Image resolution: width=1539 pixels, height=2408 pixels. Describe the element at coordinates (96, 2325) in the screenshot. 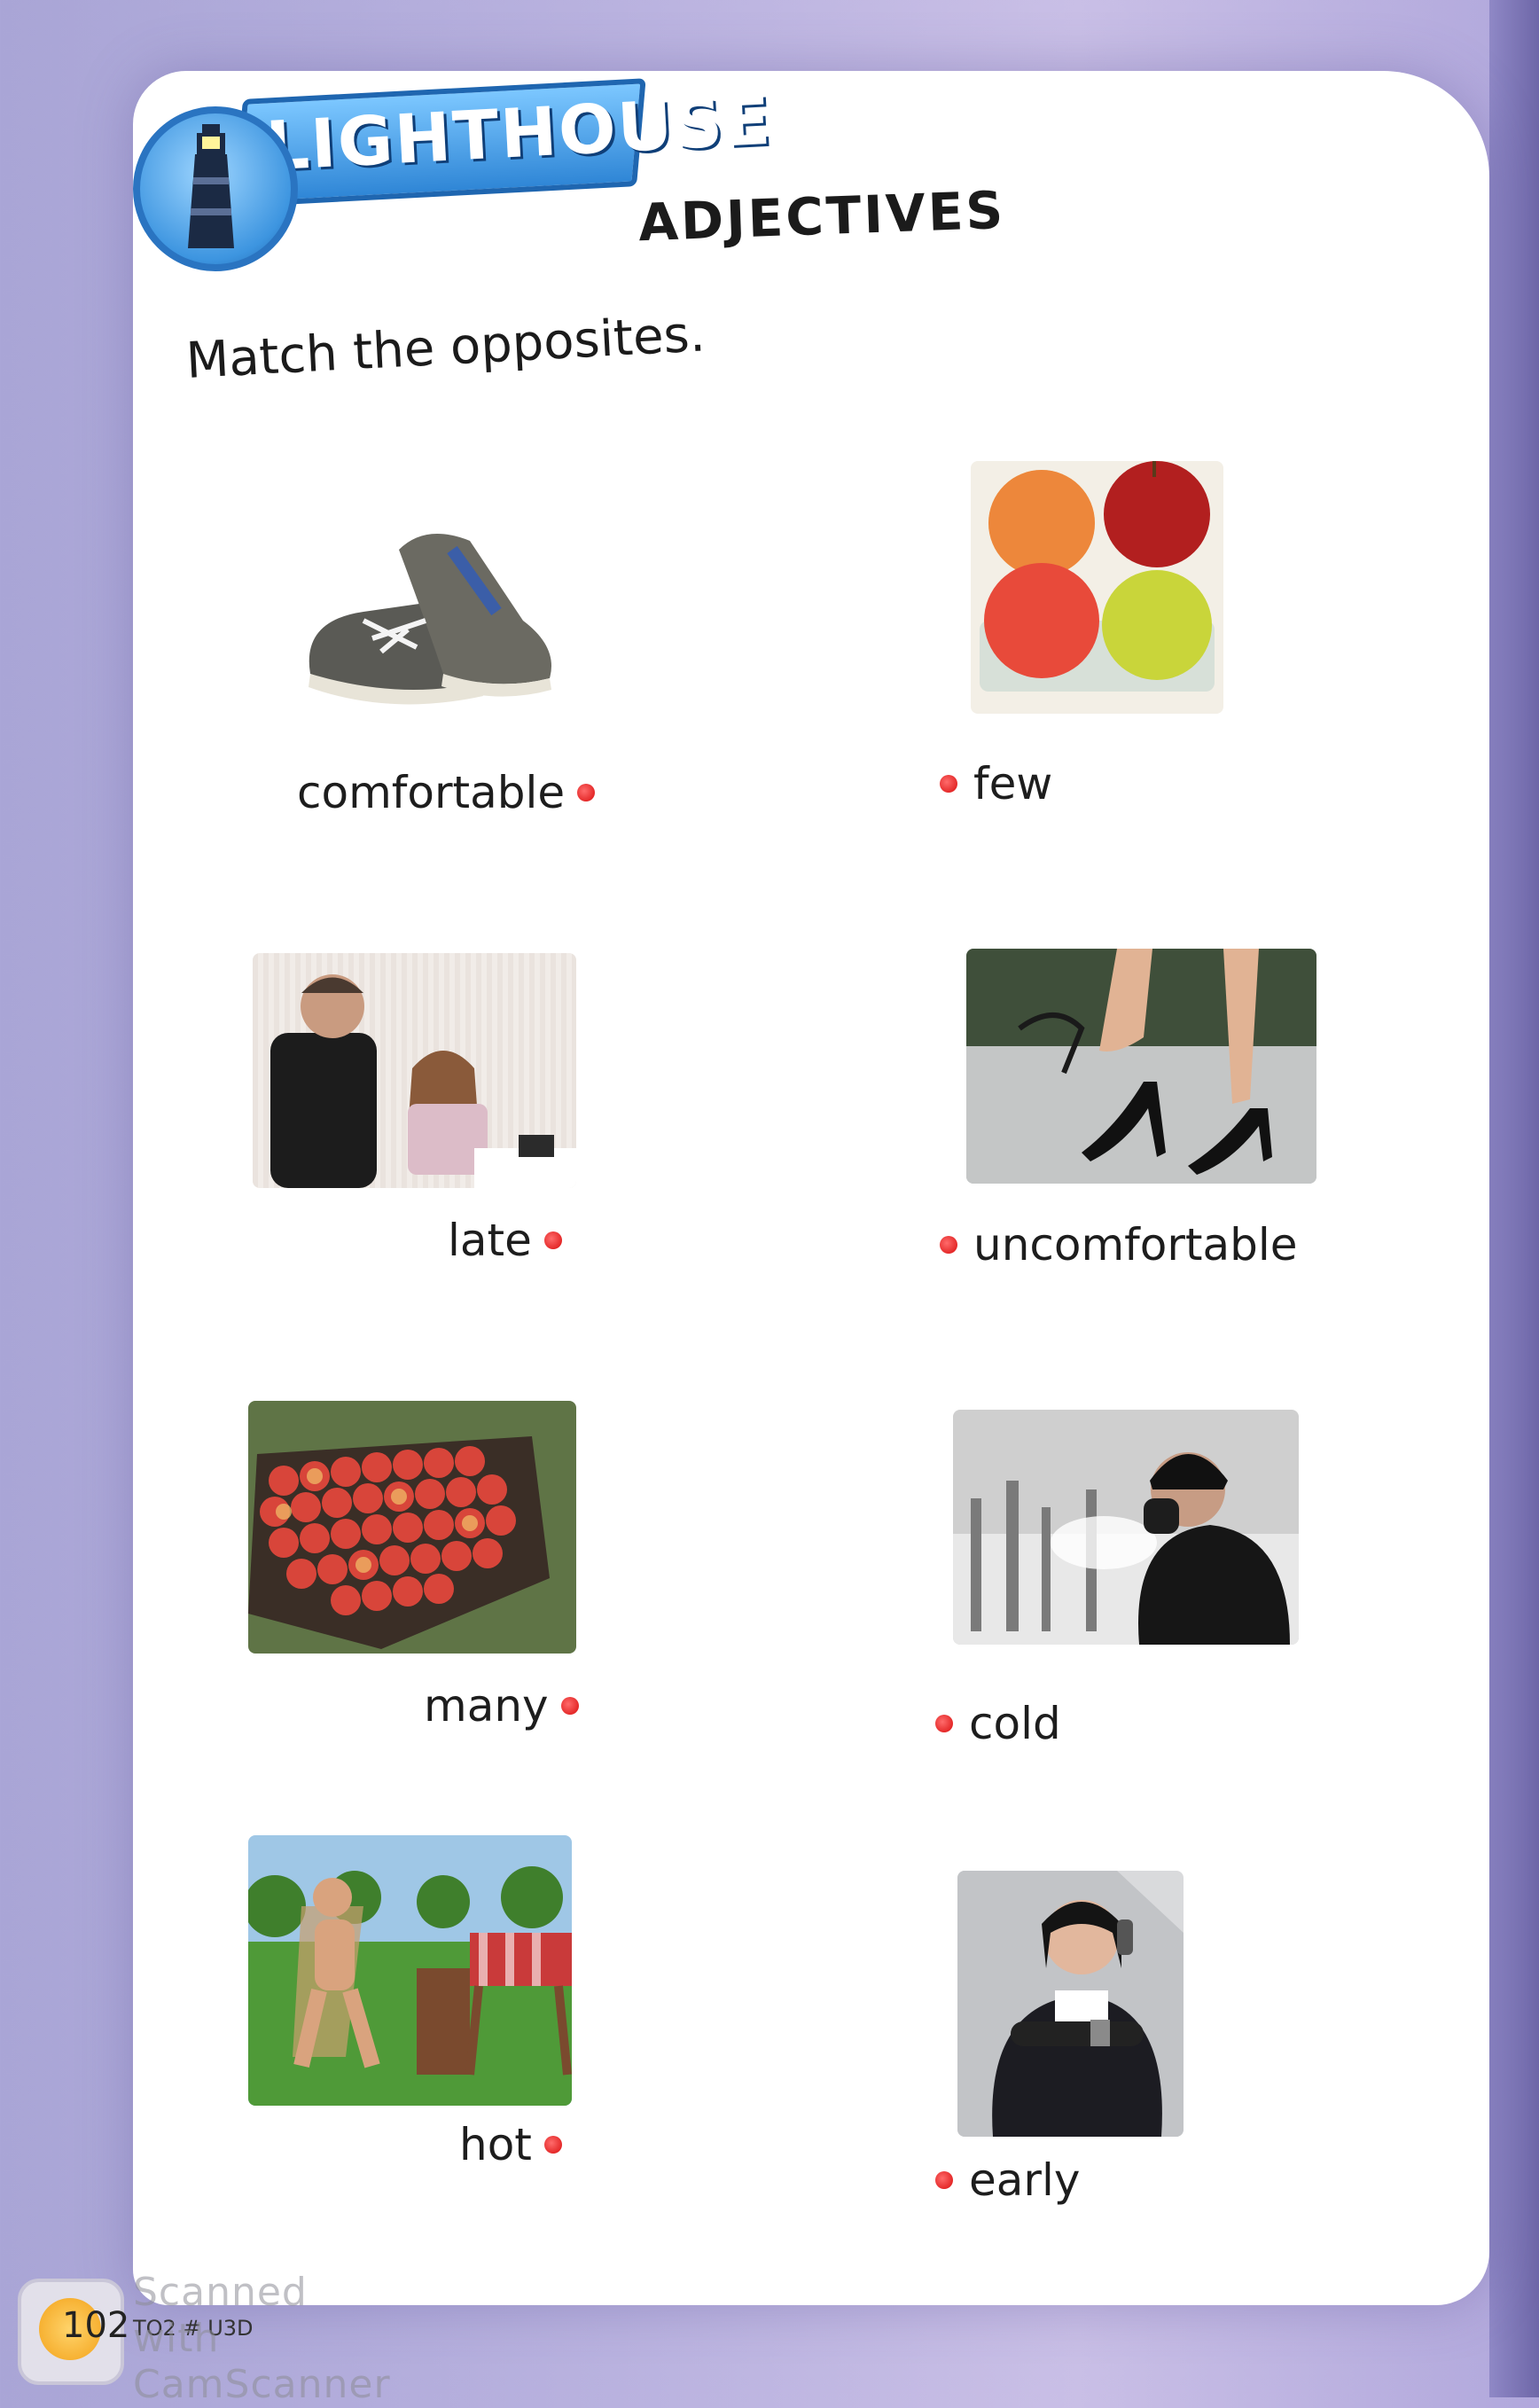

I see `page-number: 102` at that location.